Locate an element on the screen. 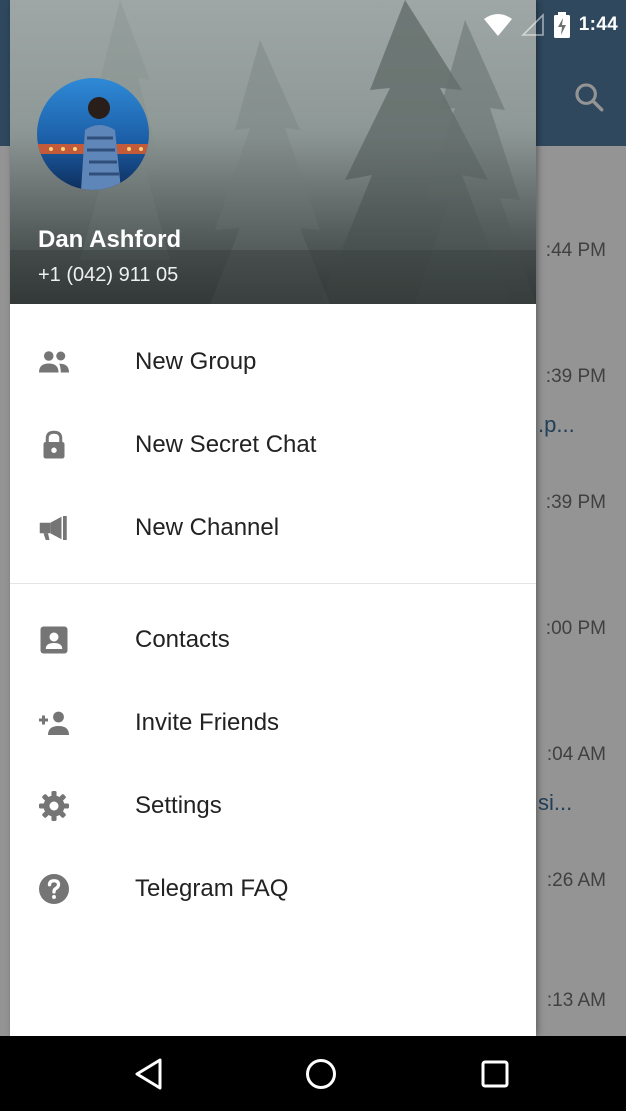 The width and height of the screenshot is (626, 1111). avatar is located at coordinates (93, 134).